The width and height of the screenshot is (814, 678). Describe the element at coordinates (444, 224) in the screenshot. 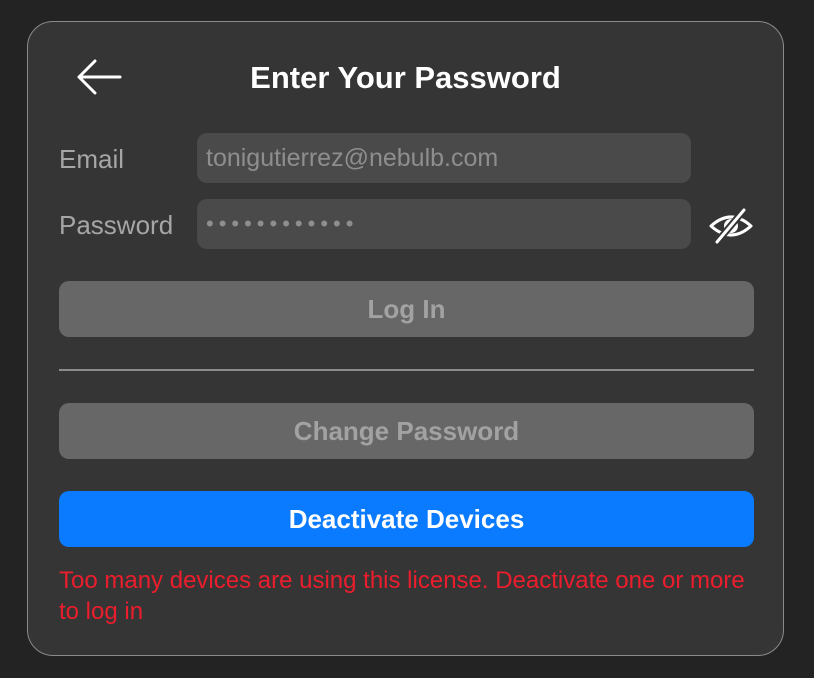

I see `password-field: ••••••••••••` at that location.